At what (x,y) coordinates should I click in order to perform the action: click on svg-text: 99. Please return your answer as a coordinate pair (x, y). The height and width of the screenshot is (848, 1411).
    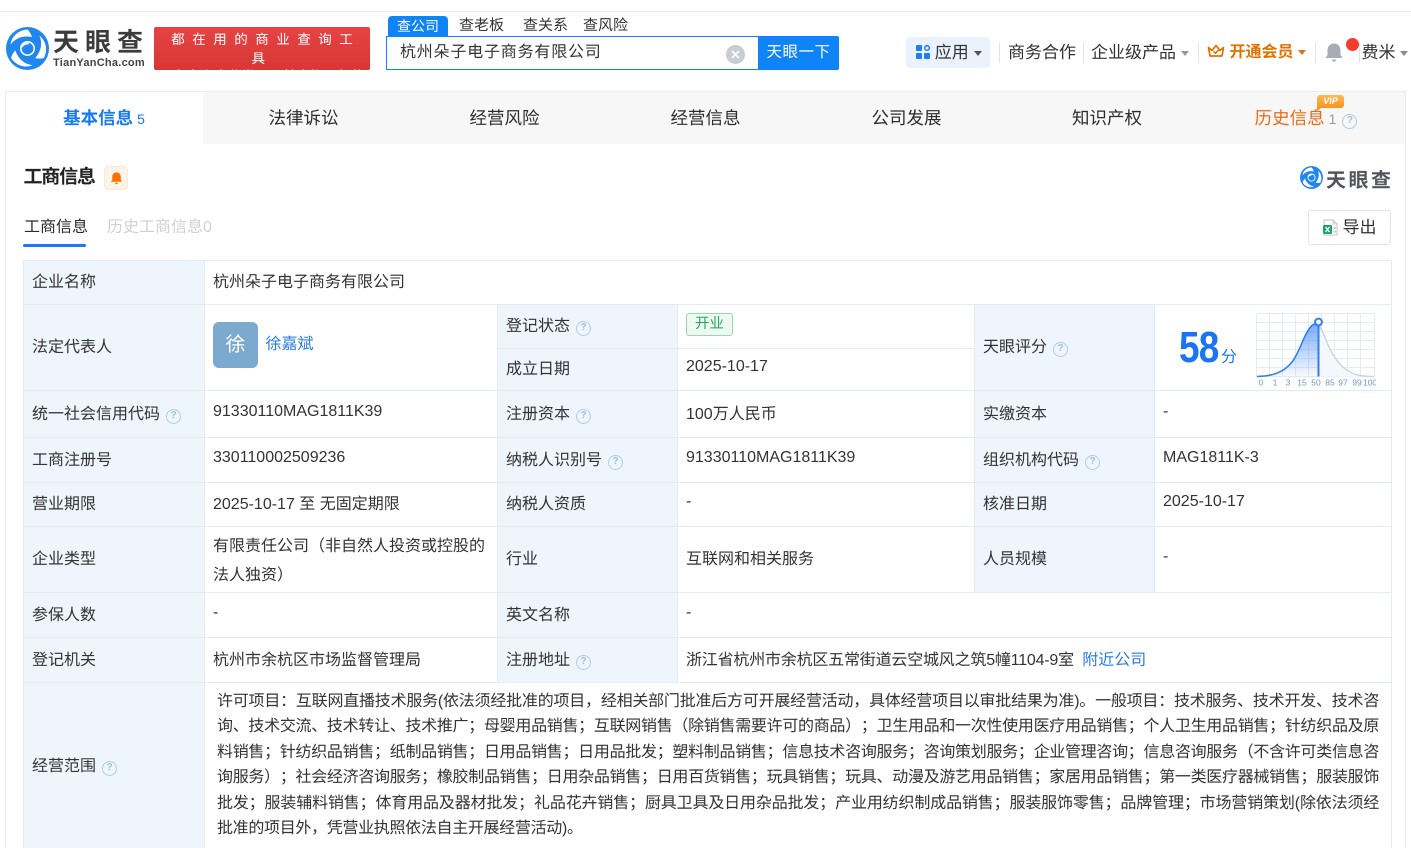
    Looking at the image, I should click on (1357, 382).